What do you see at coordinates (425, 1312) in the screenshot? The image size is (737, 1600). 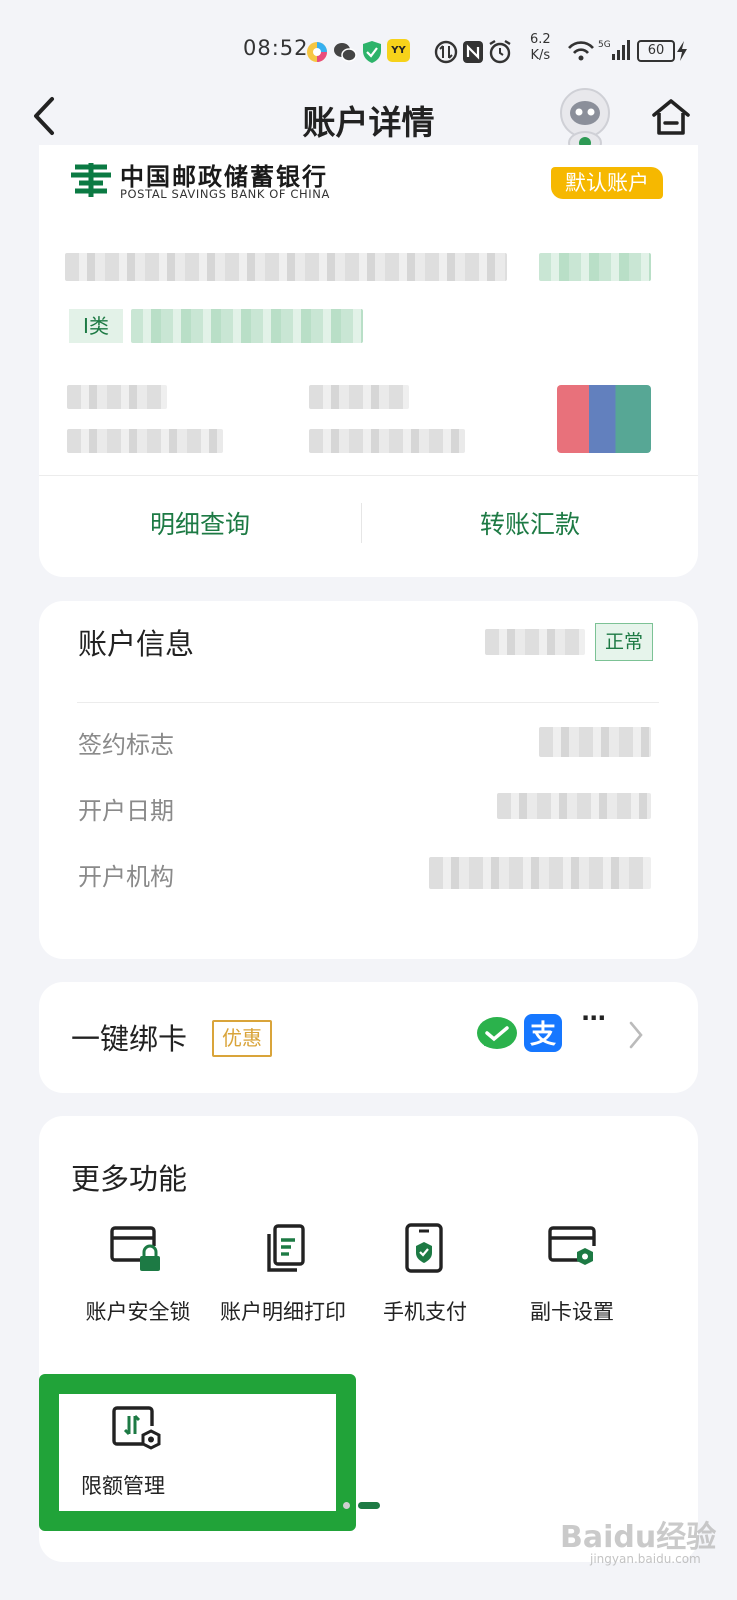 I see `function-label: 手机支付` at bounding box center [425, 1312].